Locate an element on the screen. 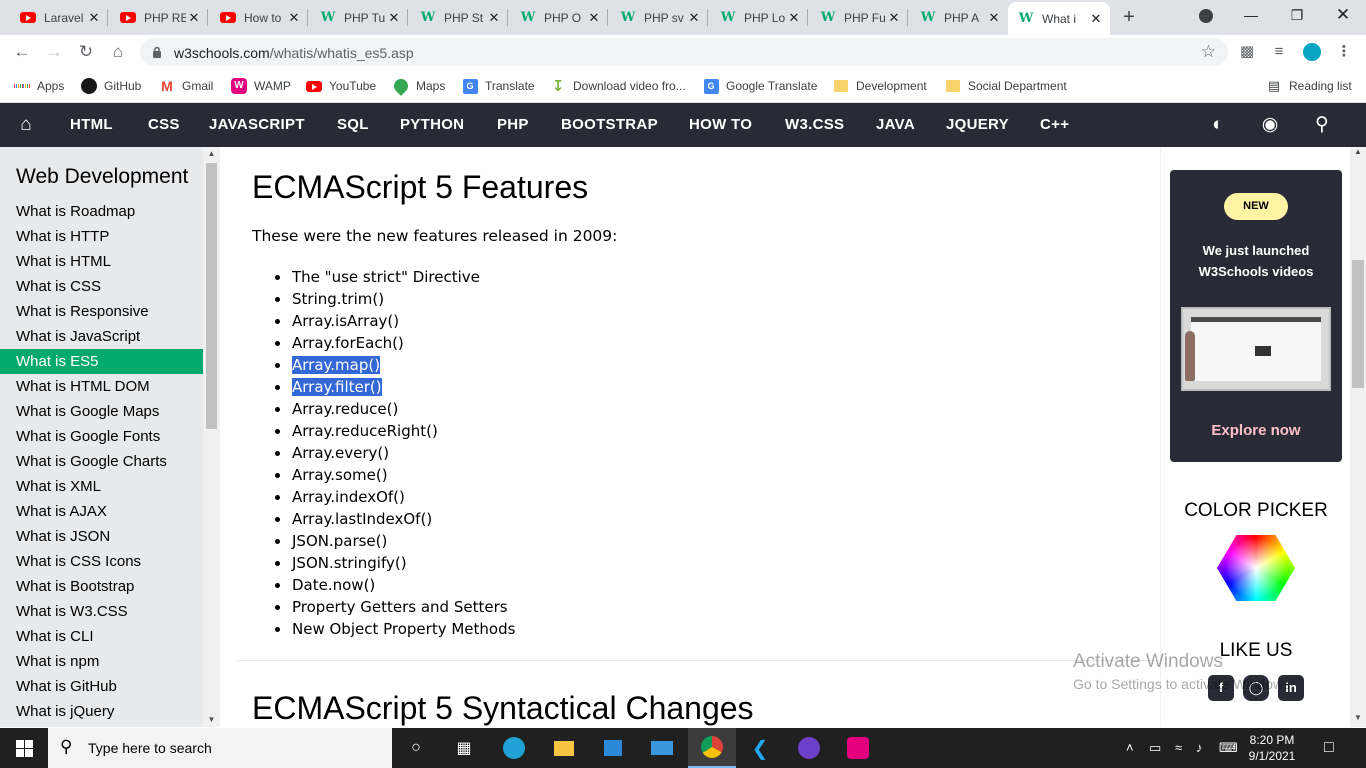 The height and width of the screenshot is (768, 1366). cortana-icon: ○ is located at coordinates (416, 748).